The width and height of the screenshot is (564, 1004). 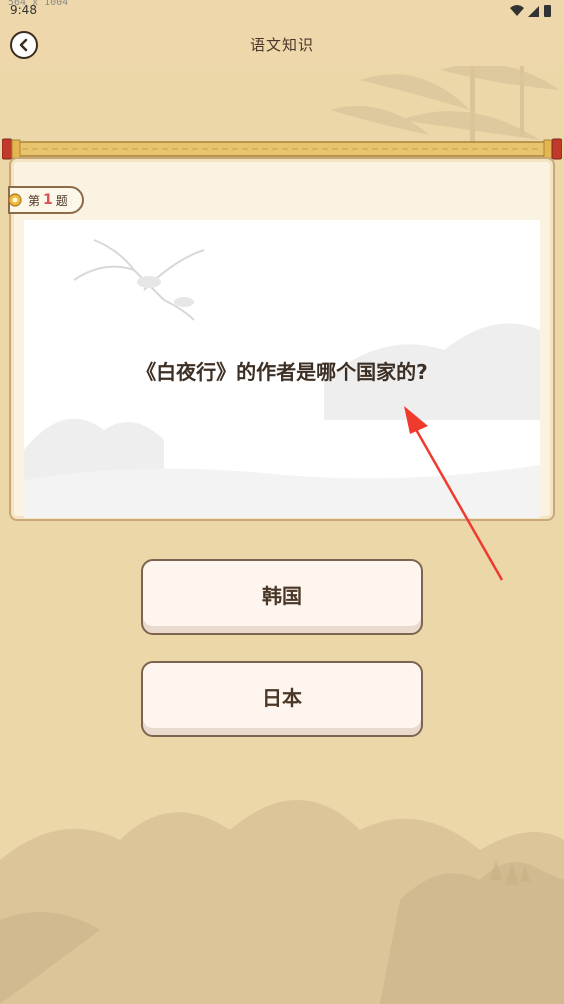 What do you see at coordinates (61, 200) in the screenshot?
I see `question-number-suffix: 题` at bounding box center [61, 200].